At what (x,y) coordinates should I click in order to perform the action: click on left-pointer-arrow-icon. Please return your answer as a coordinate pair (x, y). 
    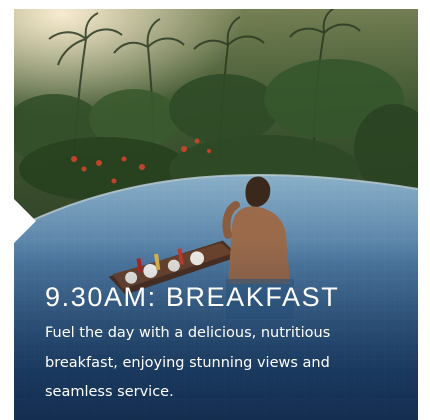
    Looking at the image, I should click on (25, 221).